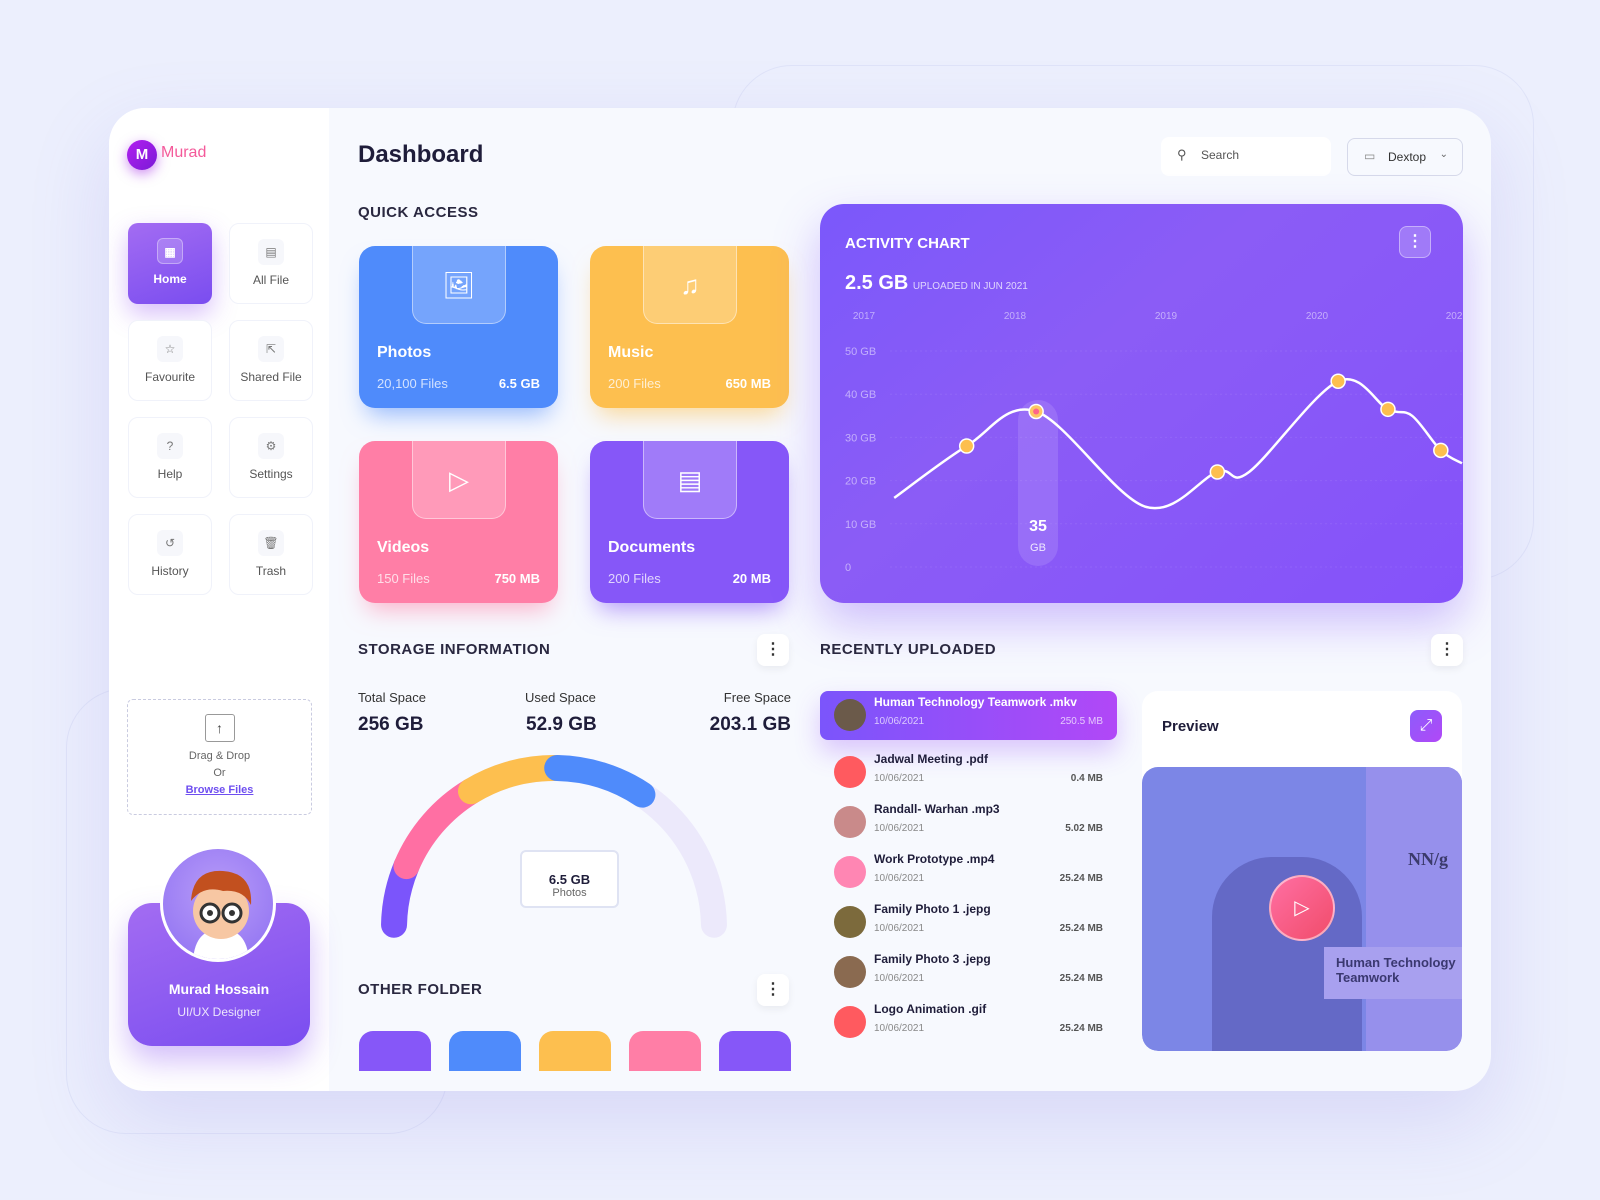 This screenshot has height=1200, width=1600. I want to click on y-tick-label: 30 GB, so click(860, 438).